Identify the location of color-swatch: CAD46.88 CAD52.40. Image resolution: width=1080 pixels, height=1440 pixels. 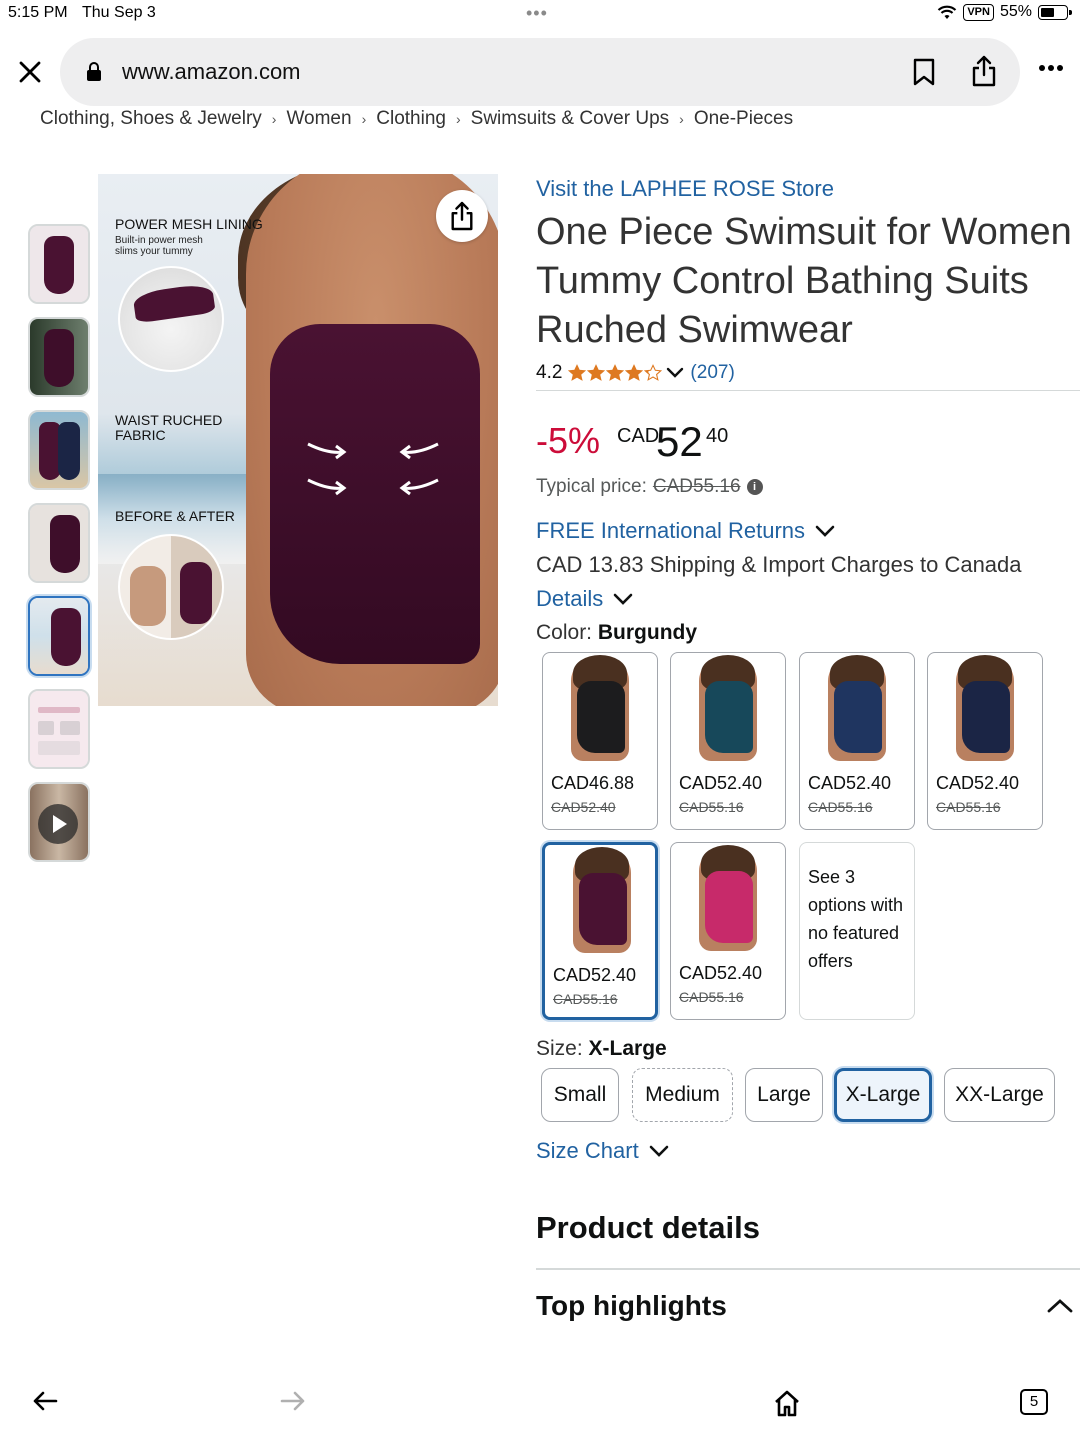
(600, 741).